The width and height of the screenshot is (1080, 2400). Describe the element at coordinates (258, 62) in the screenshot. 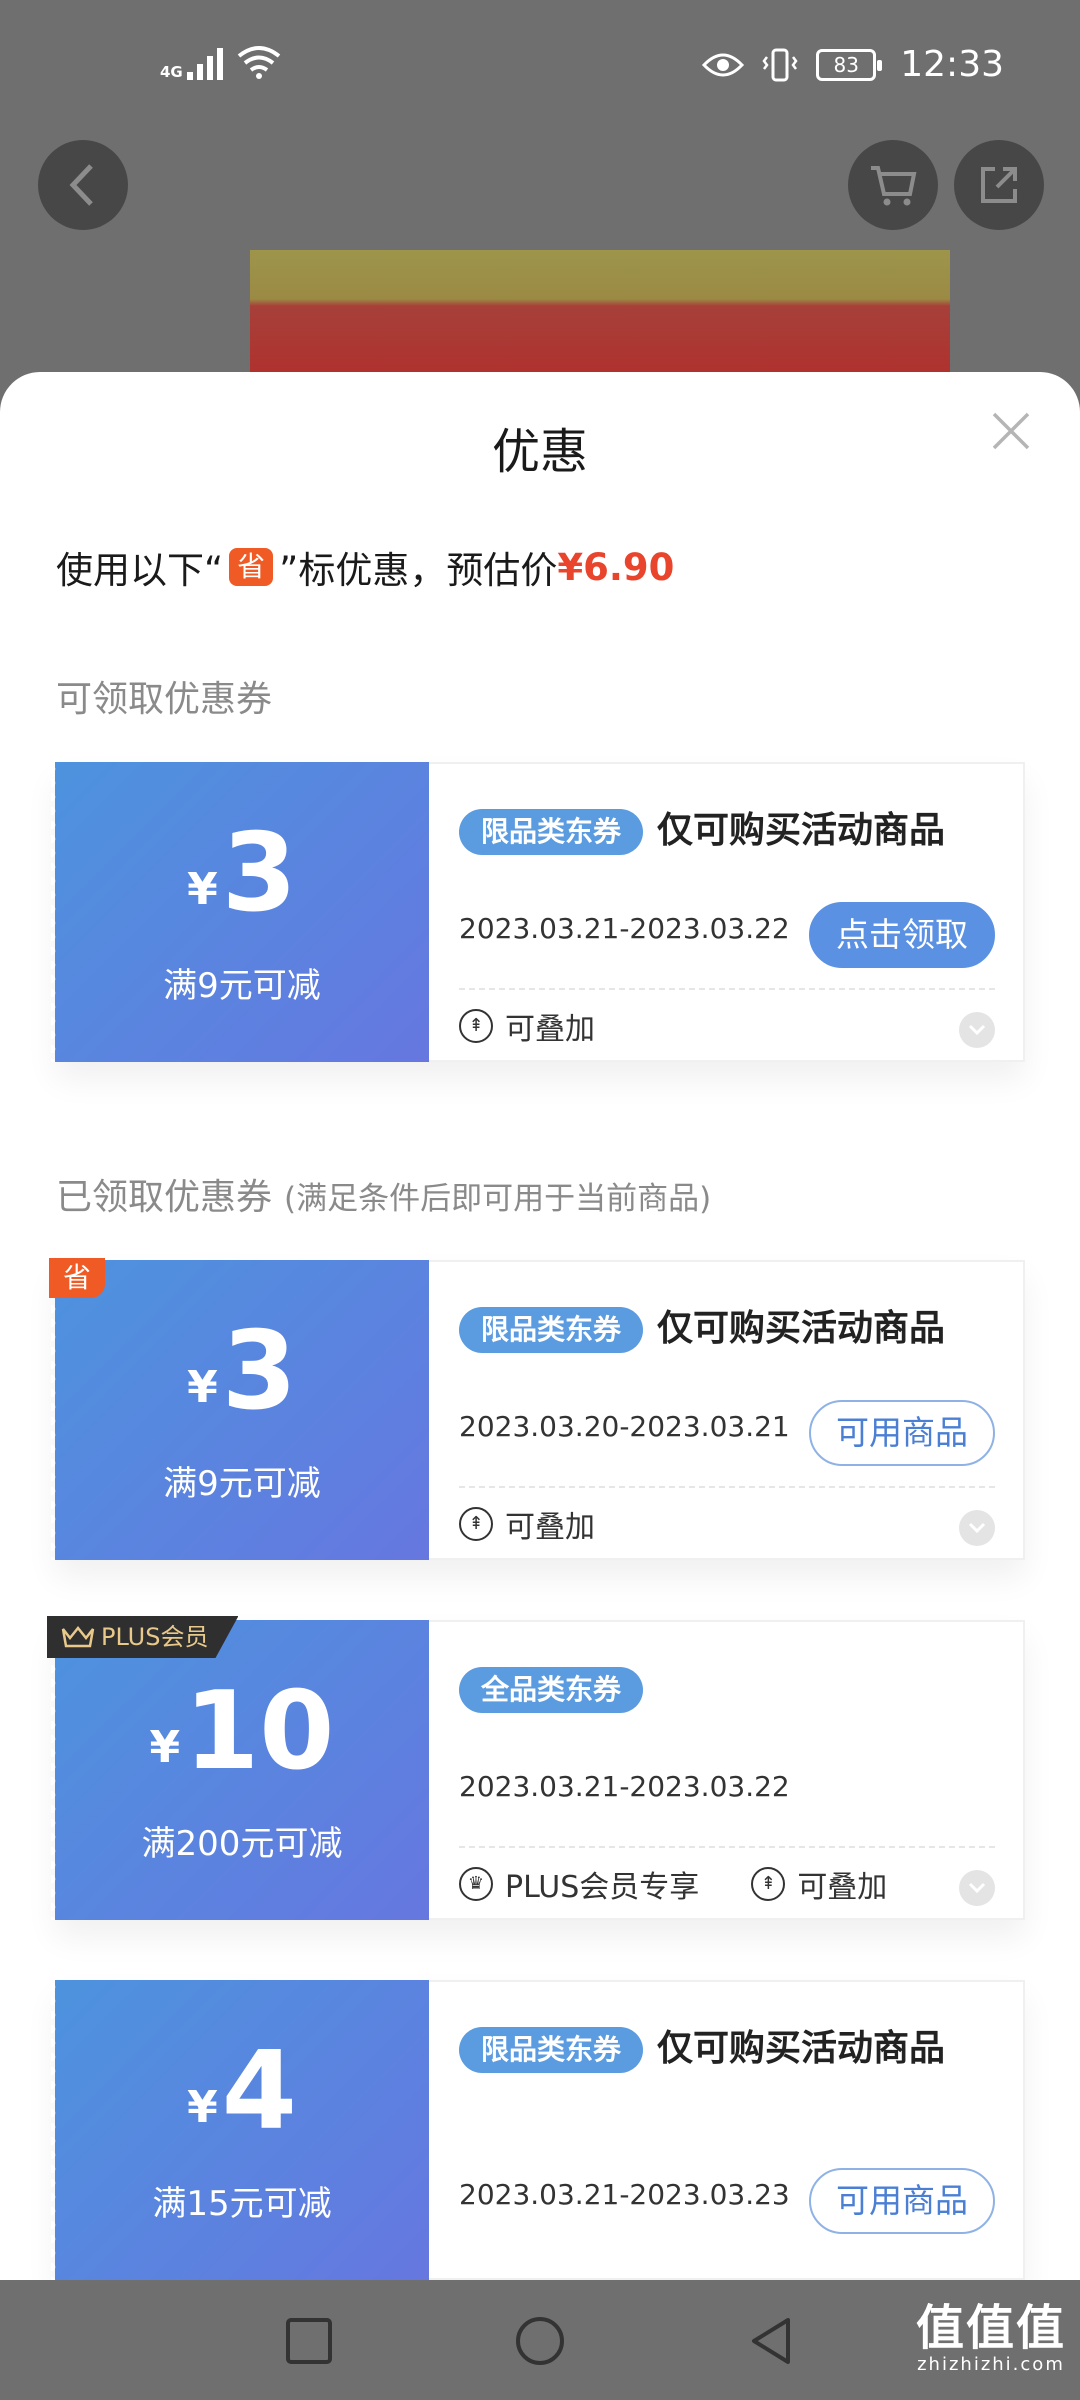

I see `wifi-icon` at that location.